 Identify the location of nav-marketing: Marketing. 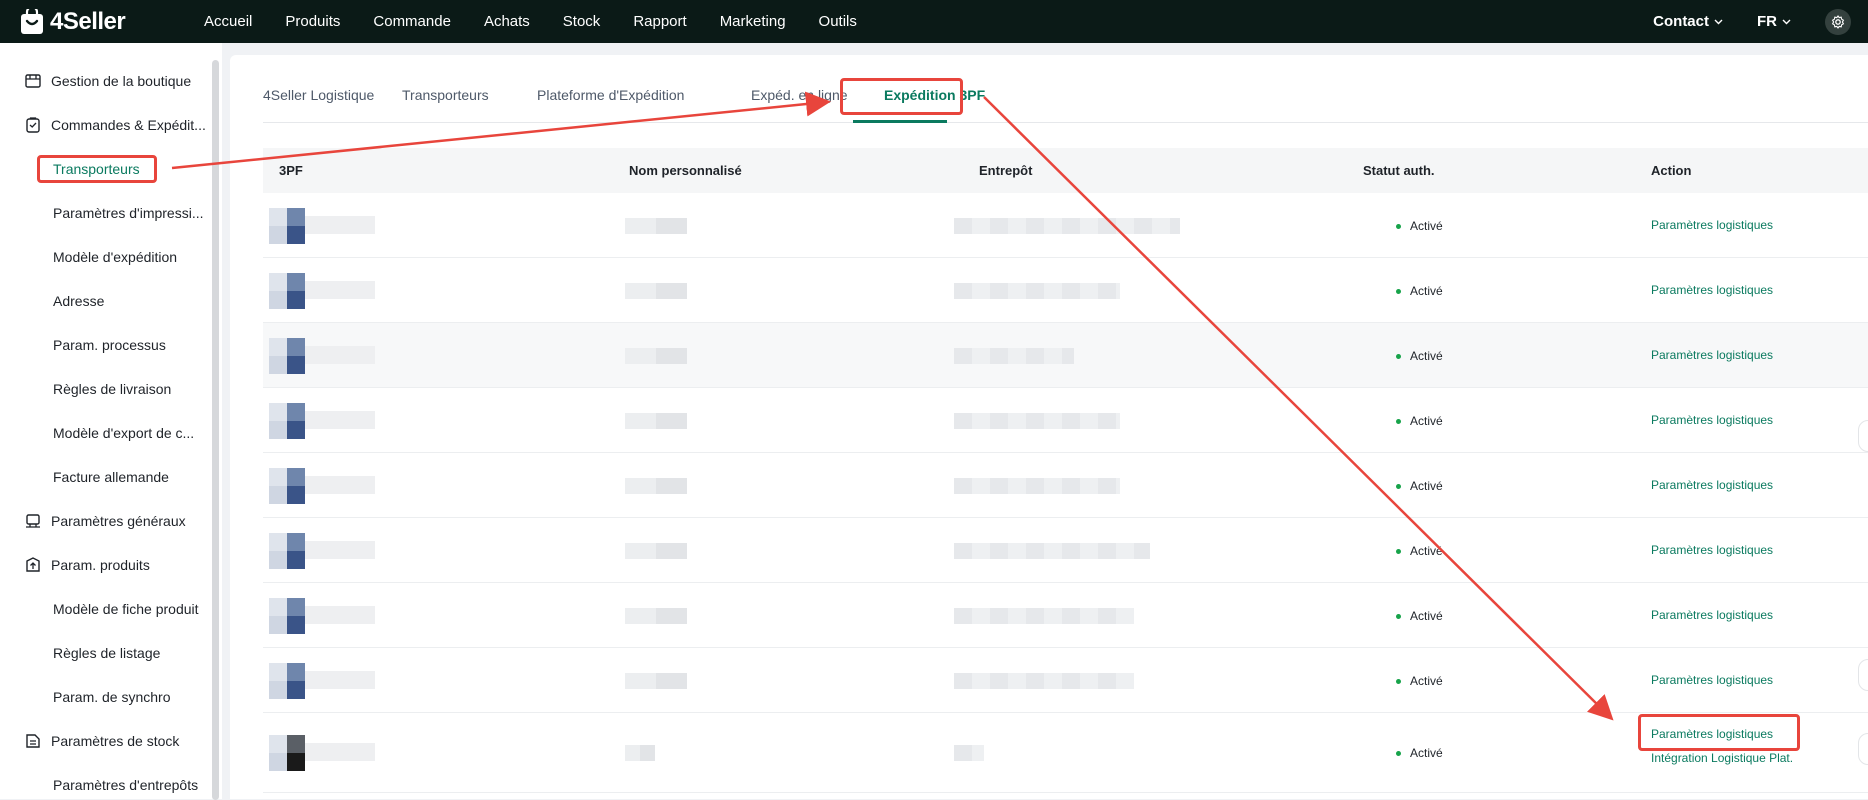
(753, 21).